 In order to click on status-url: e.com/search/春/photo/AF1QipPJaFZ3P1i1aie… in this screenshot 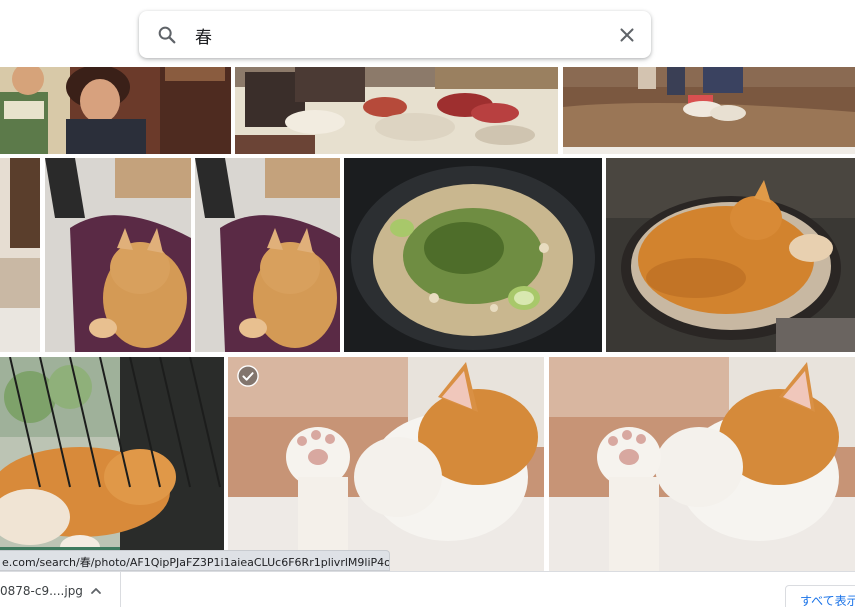, I will do `click(195, 560)`.